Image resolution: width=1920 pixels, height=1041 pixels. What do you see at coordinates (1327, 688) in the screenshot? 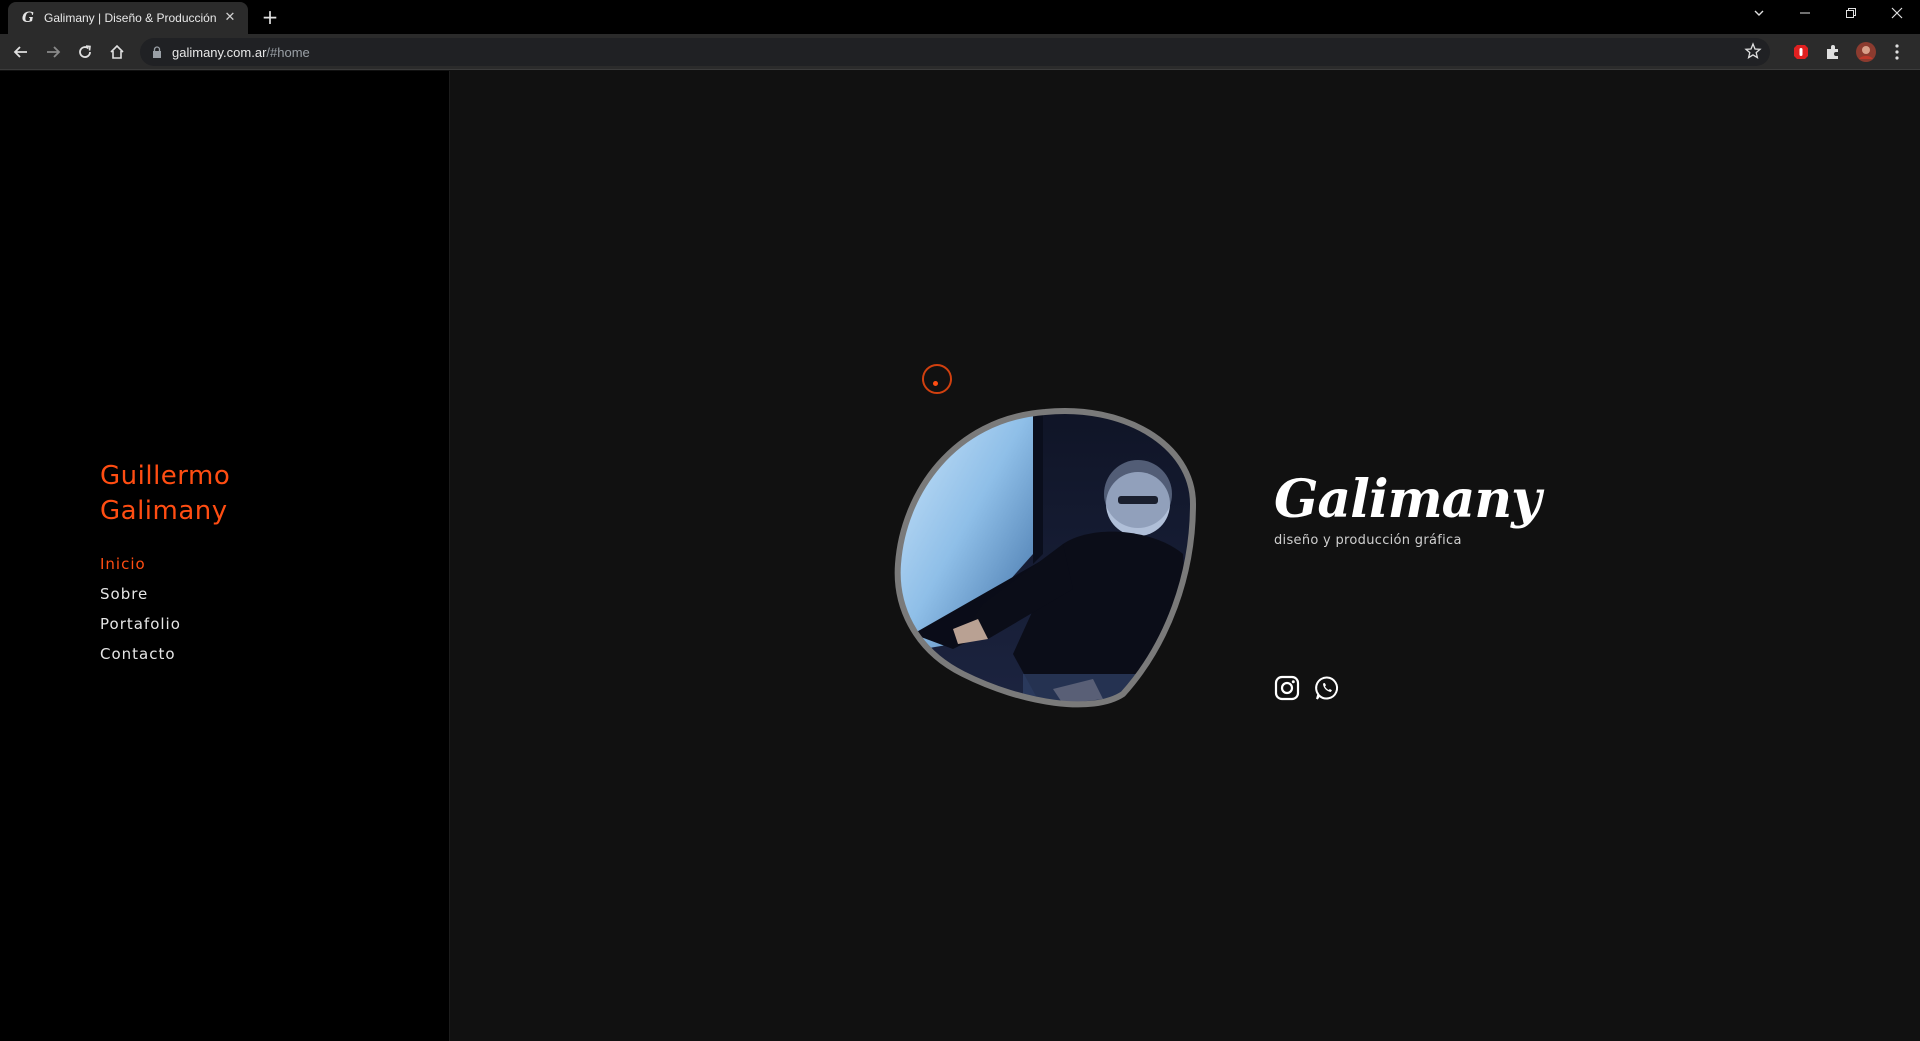
I see `whatsapp-icon` at bounding box center [1327, 688].